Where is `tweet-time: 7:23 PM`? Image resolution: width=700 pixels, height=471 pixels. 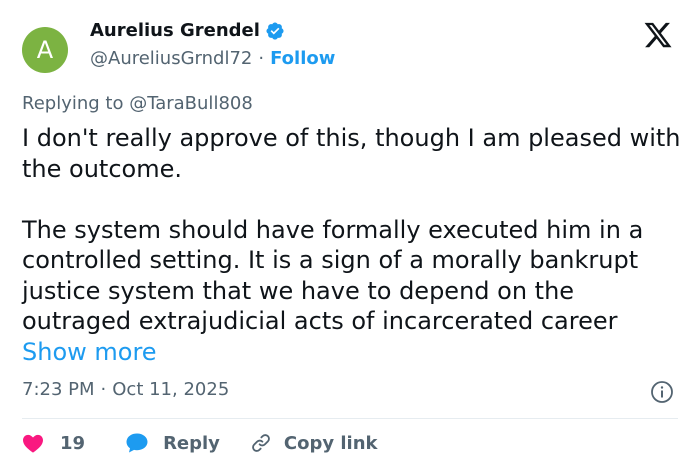 tweet-time: 7:23 PM is located at coordinates (58, 389).